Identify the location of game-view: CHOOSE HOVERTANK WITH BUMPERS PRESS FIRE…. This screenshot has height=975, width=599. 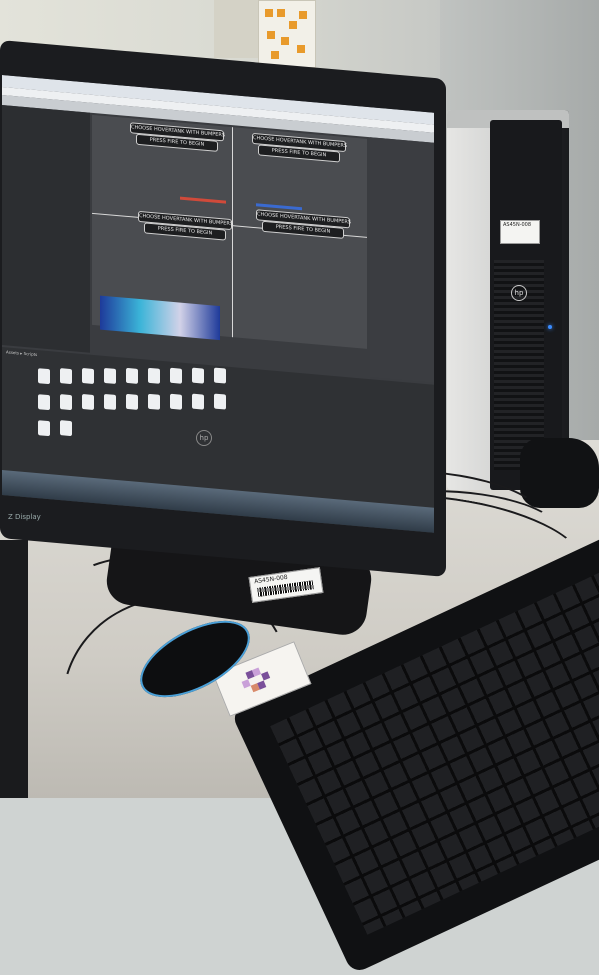
(229, 231).